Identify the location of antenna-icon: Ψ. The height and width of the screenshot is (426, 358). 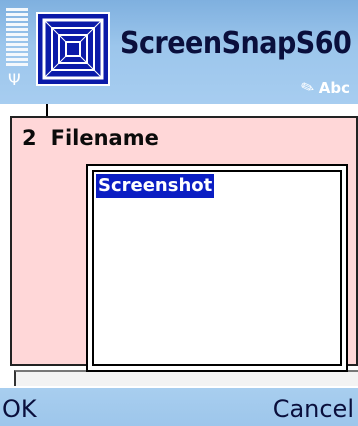
(14, 79).